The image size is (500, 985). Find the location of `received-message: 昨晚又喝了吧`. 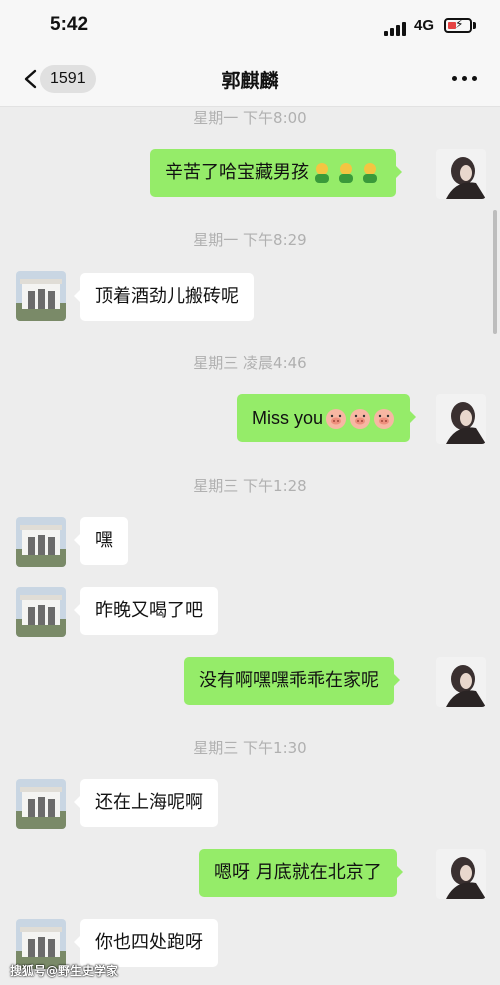

received-message: 昨晚又喝了吧 is located at coordinates (146, 611).